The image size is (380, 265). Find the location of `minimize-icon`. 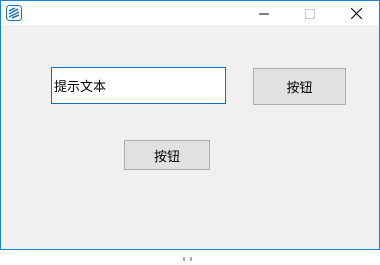

minimize-icon is located at coordinates (264, 13).